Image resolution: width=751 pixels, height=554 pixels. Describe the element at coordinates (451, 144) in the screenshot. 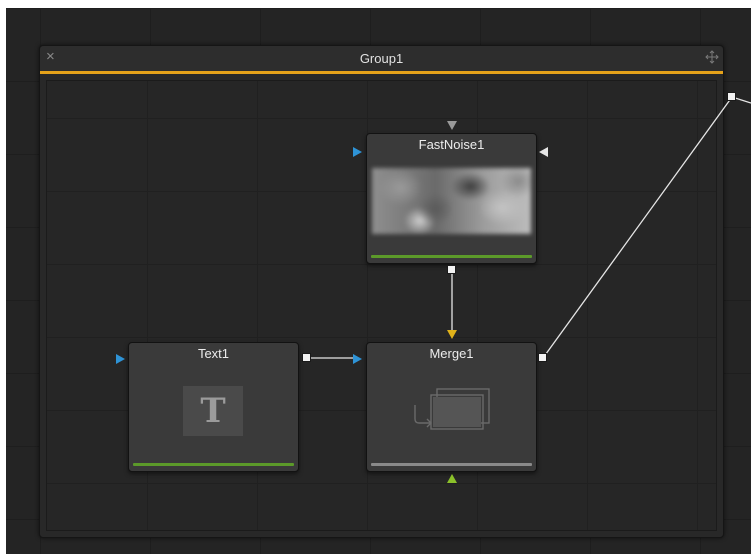

I see `node-title: FastNoise1` at that location.